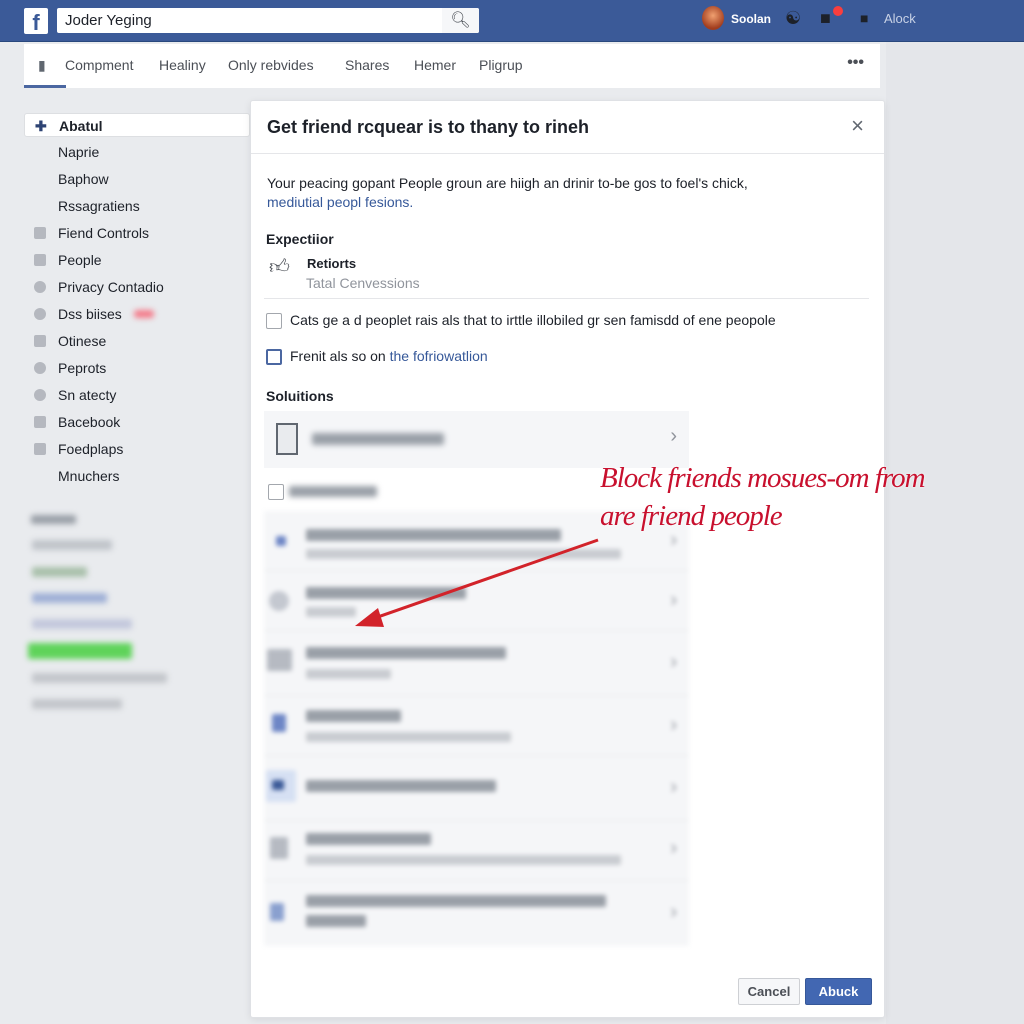 The width and height of the screenshot is (1024, 1024). Describe the element at coordinates (369, 617) in the screenshot. I see `arrow-head` at that location.